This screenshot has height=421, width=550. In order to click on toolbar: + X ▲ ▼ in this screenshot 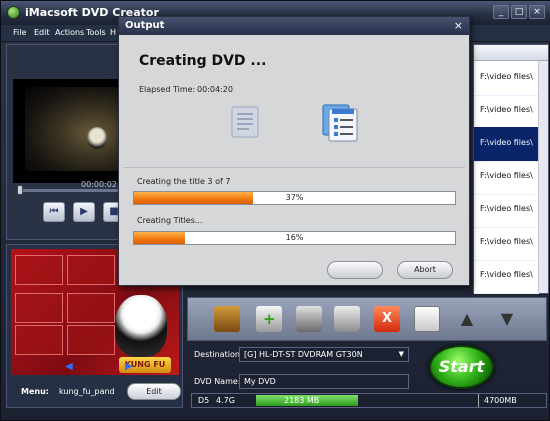, I will do `click(367, 319)`.